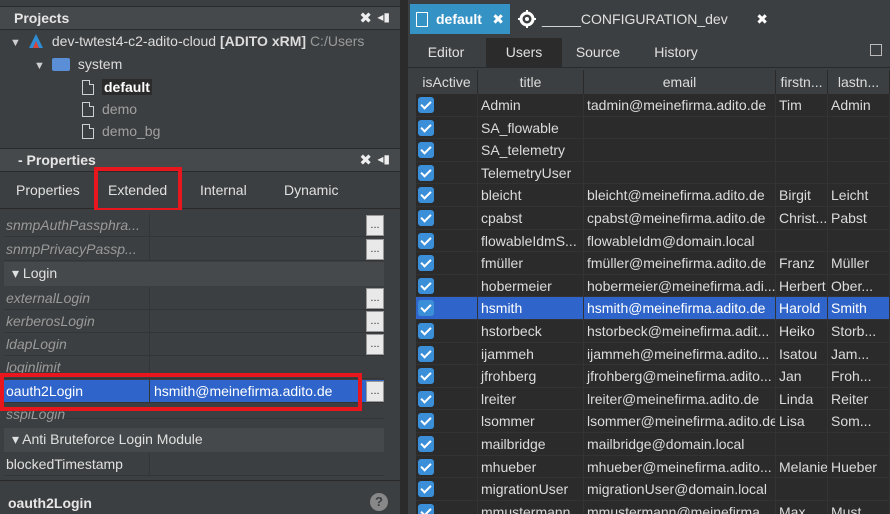 This screenshot has height=514, width=890. Describe the element at coordinates (422, 19) in the screenshot. I see `document-icon` at that location.